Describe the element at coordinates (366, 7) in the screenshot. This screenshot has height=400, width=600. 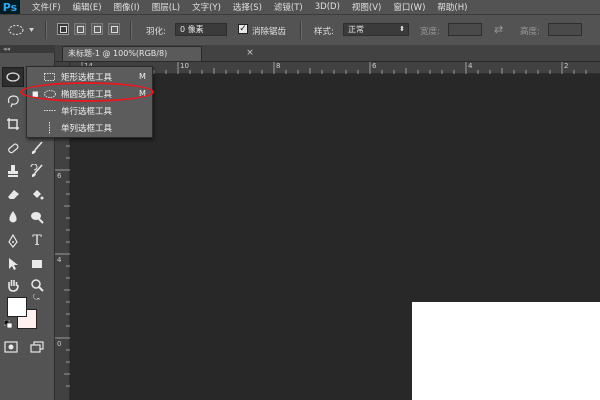
I see `menu-view: 视图(V)` at that location.